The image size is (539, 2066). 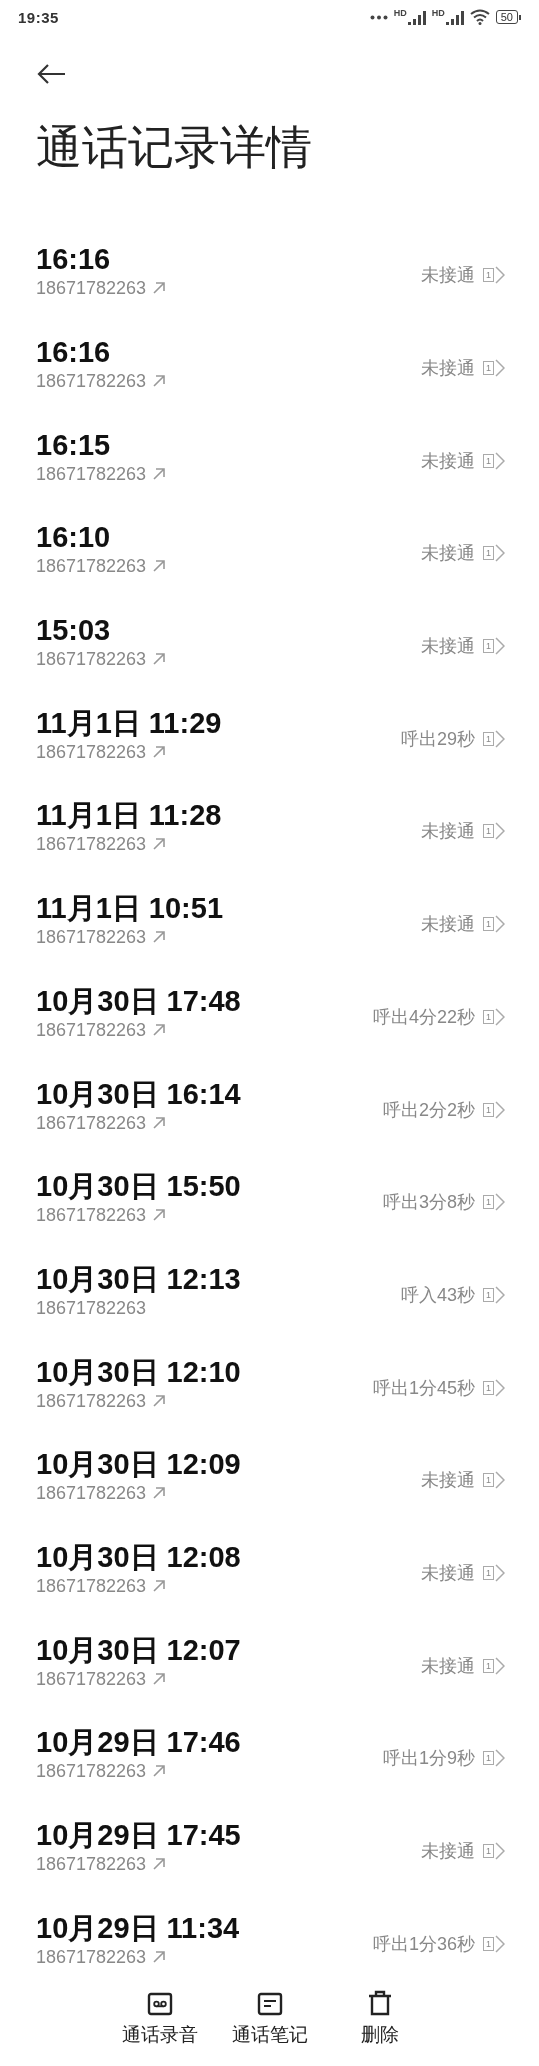 What do you see at coordinates (508, 17) in the screenshot?
I see `battery-icon: 50` at bounding box center [508, 17].